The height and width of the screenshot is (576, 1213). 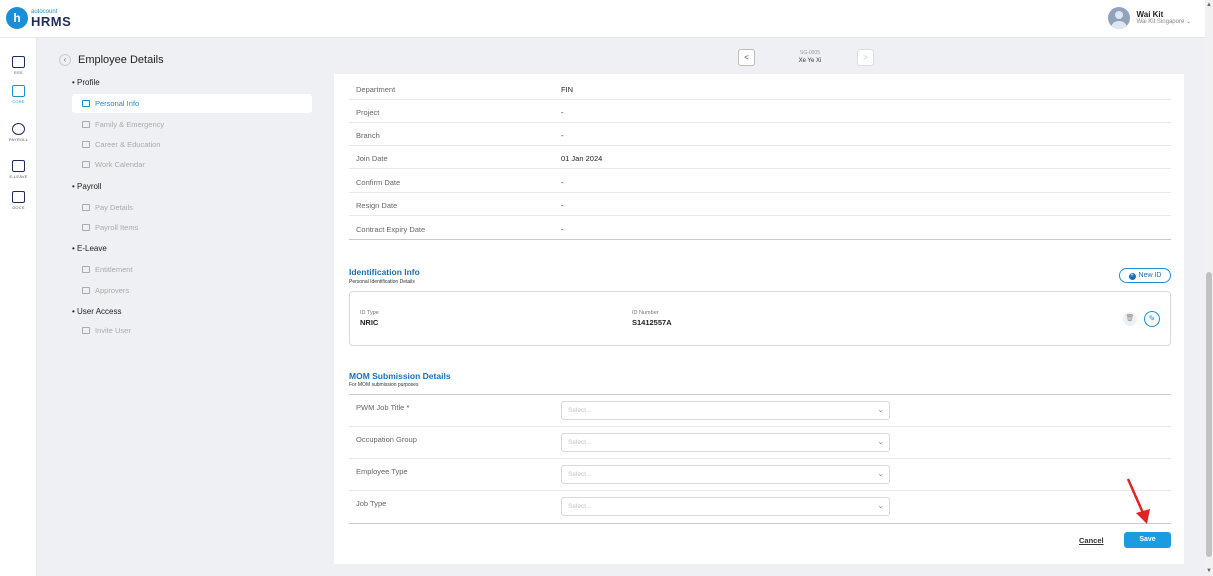 What do you see at coordinates (86, 103) in the screenshot?
I see `id-card-icon` at bounding box center [86, 103].